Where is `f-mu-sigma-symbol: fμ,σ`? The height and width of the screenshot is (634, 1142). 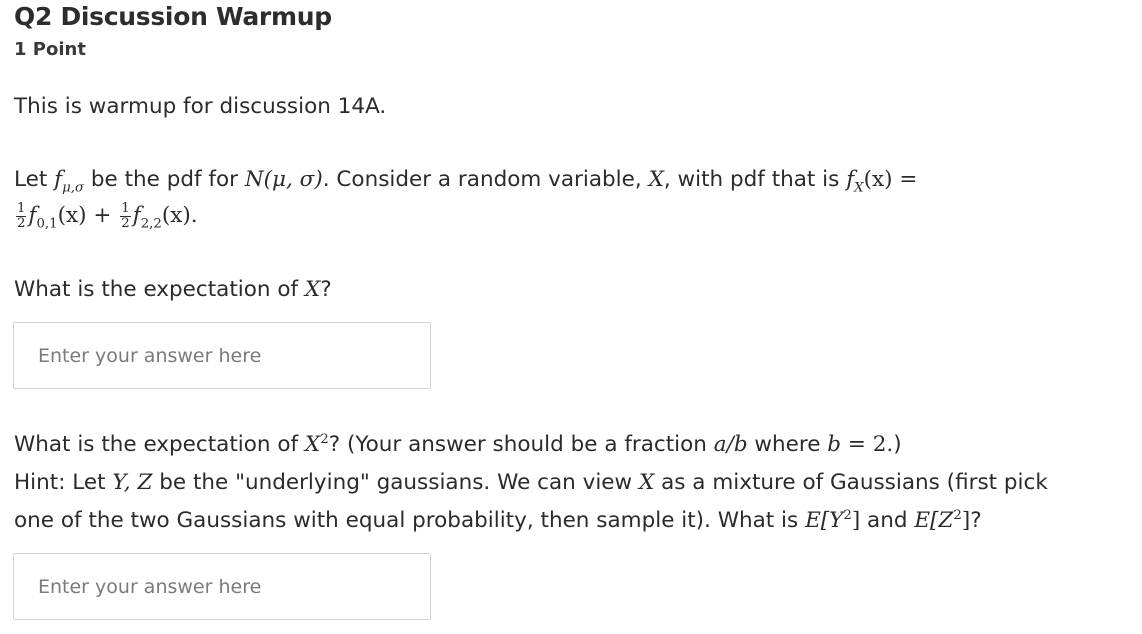 f-mu-sigma-symbol: fμ,σ is located at coordinates (69, 181).